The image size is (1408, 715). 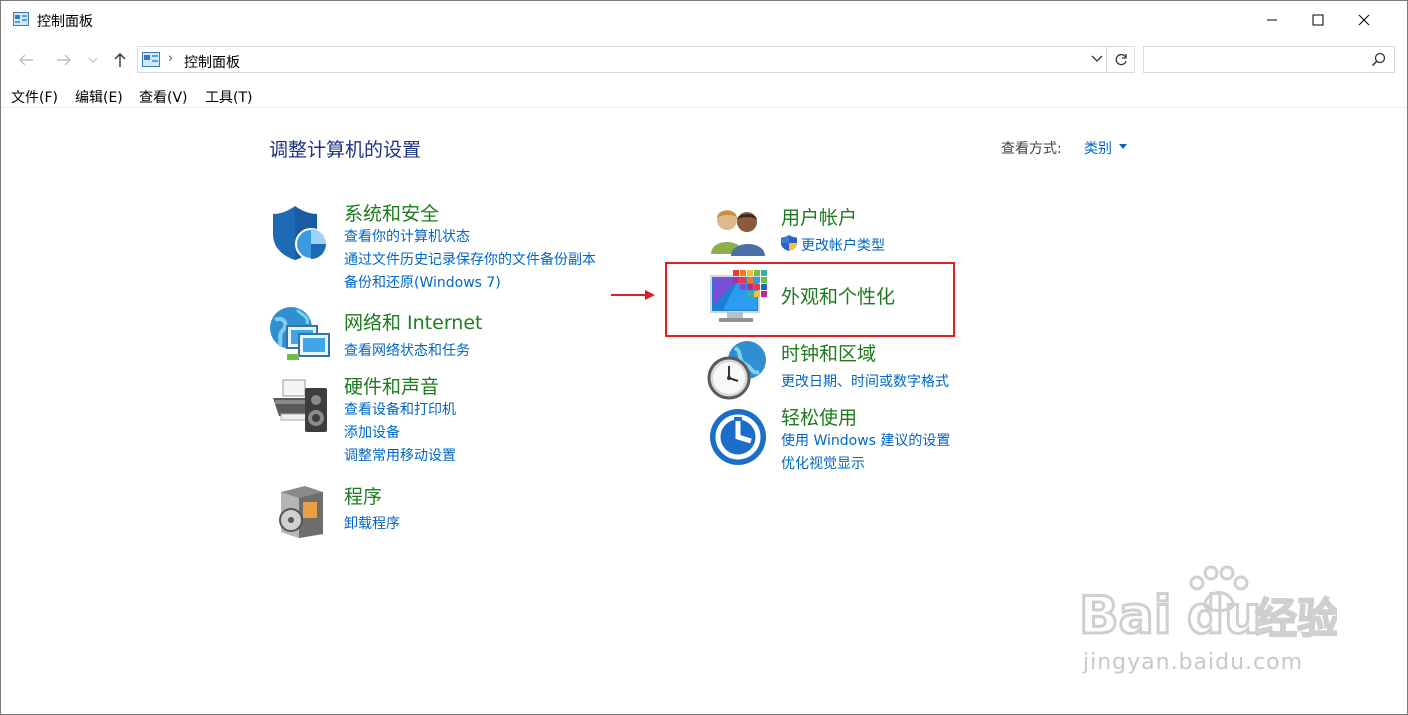 I want to click on link-recommended-settings: 使用 Windows 建议的设置, so click(x=865, y=440).